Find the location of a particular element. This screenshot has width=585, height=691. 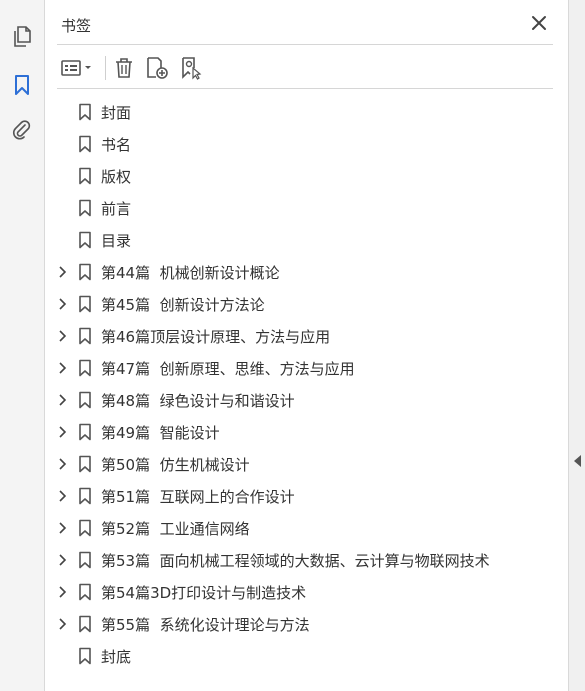

bookmark-label: 封面 is located at coordinates (116, 113).